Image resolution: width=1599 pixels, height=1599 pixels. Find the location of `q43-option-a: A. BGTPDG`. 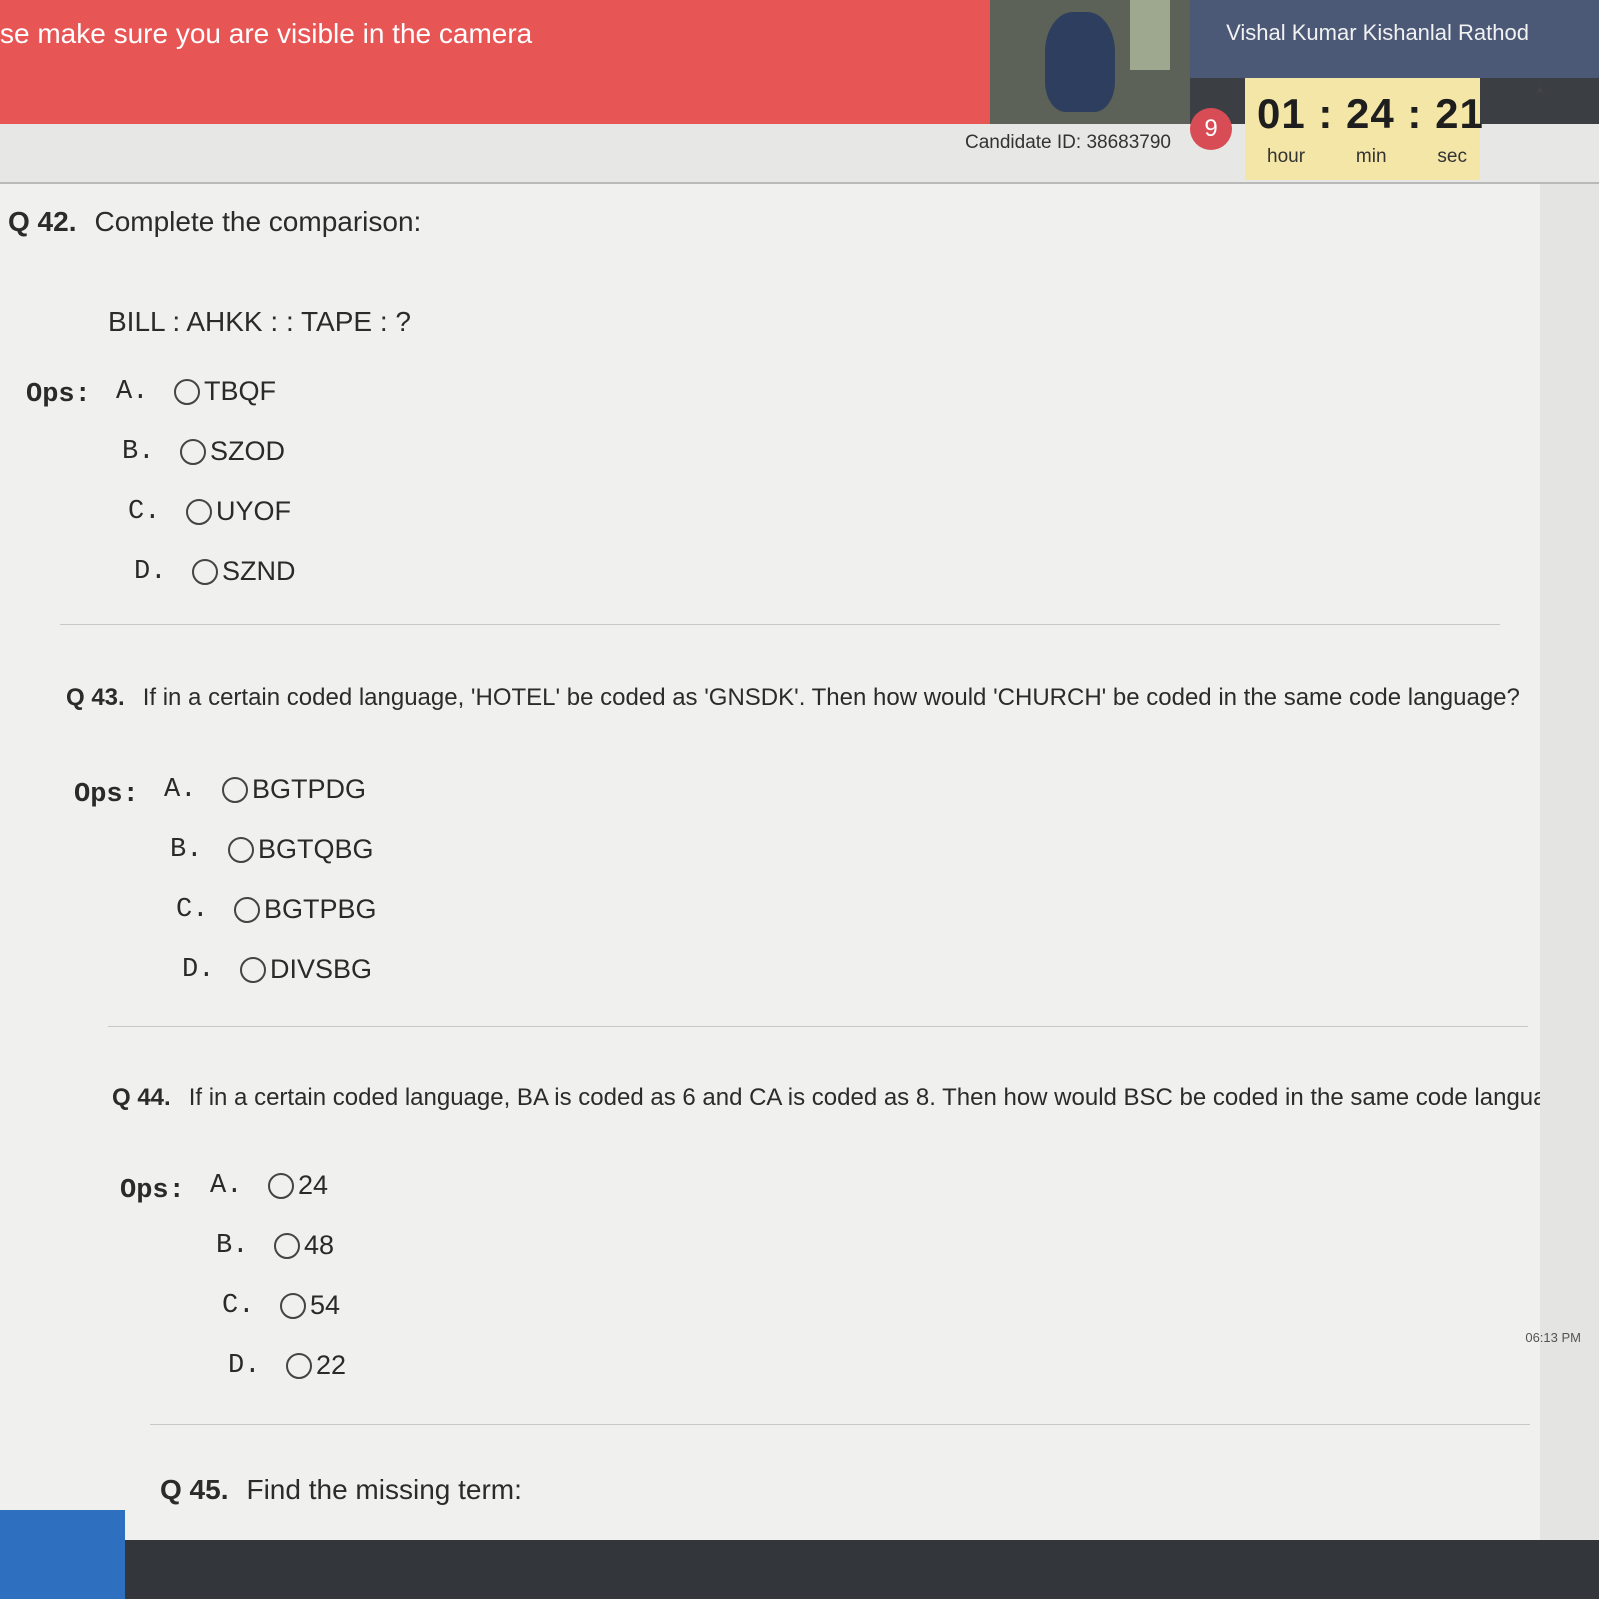

q43-option-a: A. BGTPDG is located at coordinates (265, 789).